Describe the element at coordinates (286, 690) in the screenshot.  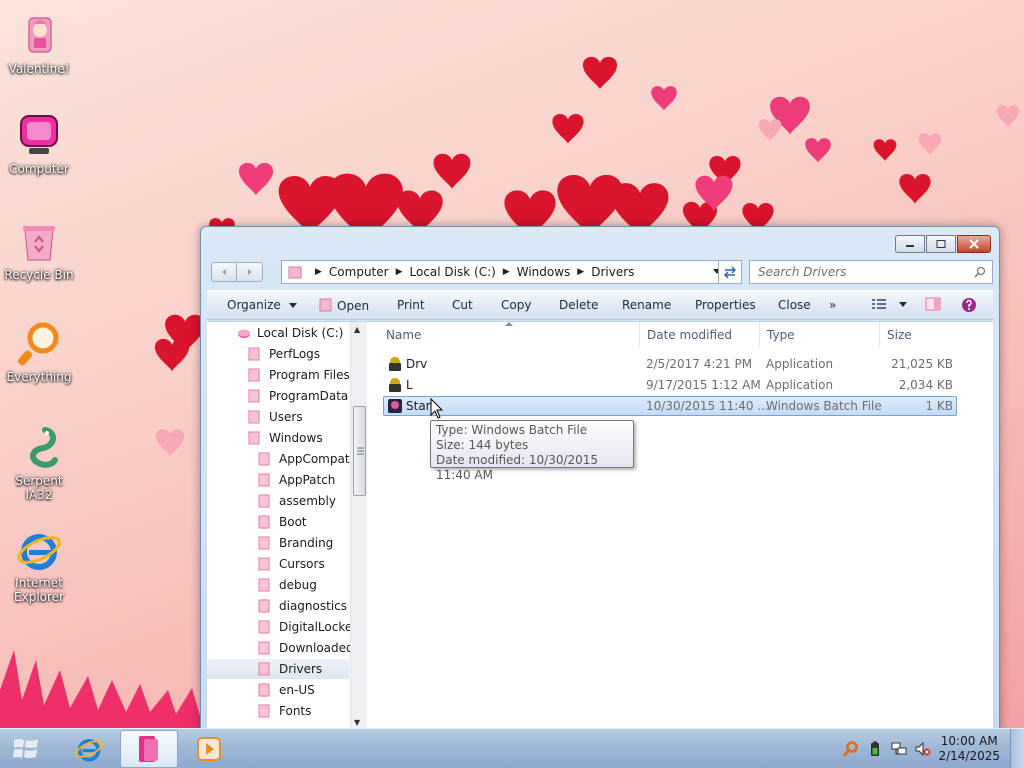
I see `tree-item-en-us: en-US` at that location.